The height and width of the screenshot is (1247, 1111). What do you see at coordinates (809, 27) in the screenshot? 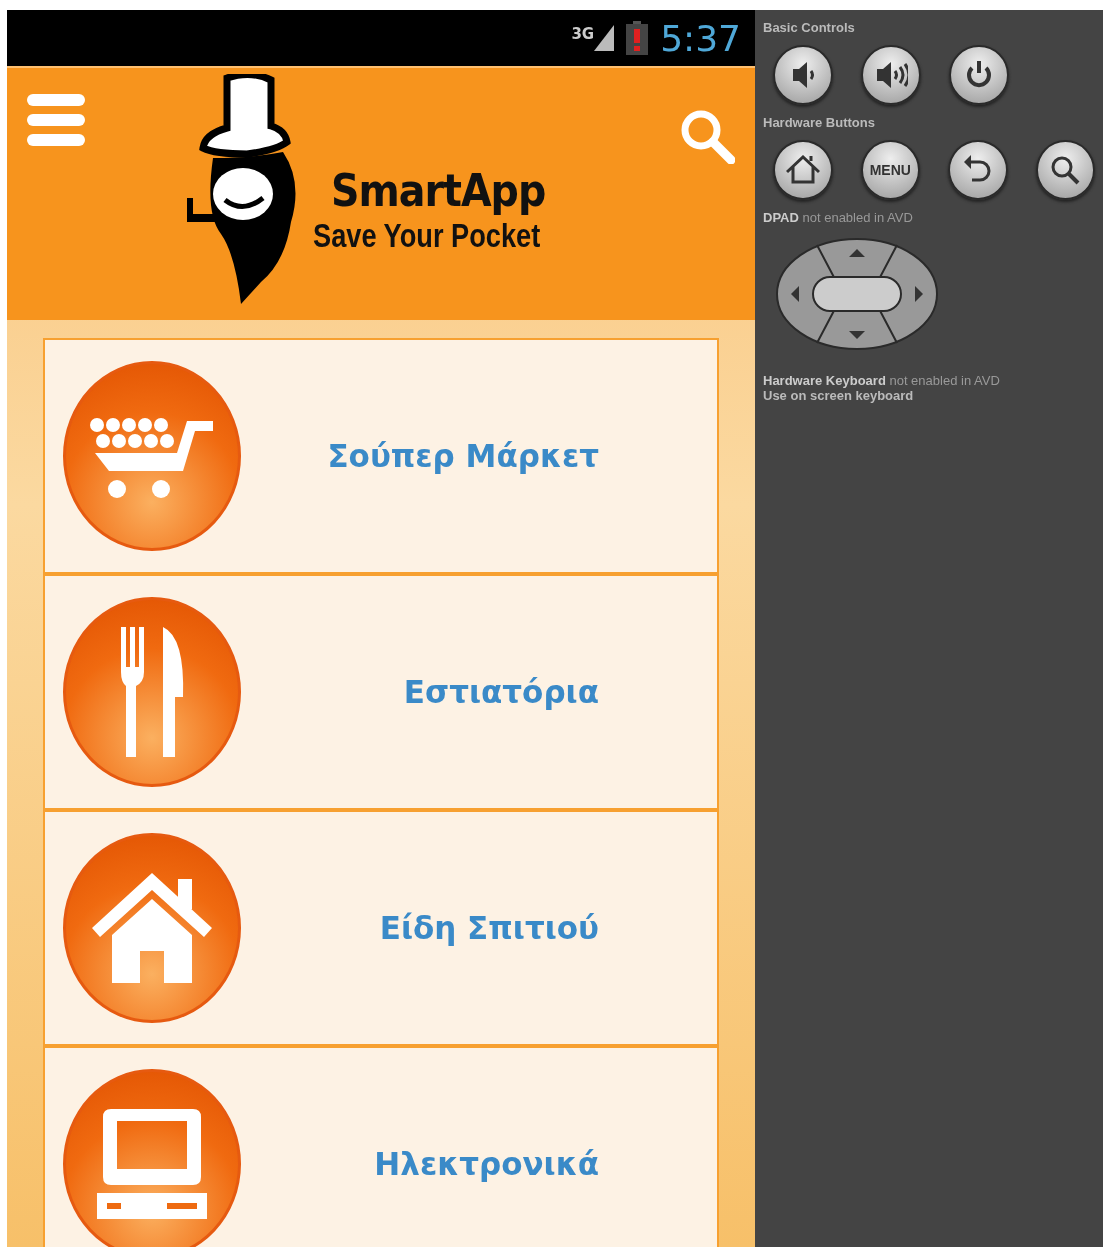
I see `section-title: Basic Controls` at bounding box center [809, 27].